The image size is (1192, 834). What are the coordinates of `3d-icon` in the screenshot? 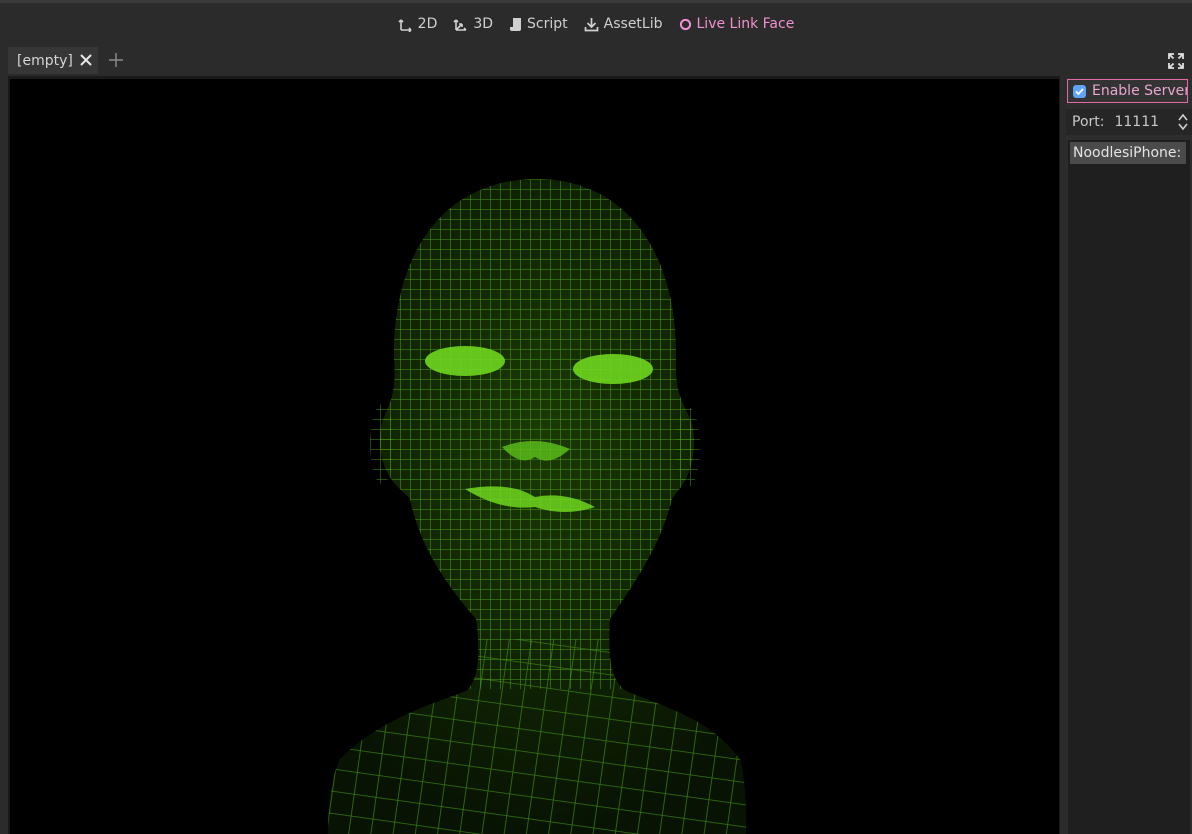 It's located at (460, 24).